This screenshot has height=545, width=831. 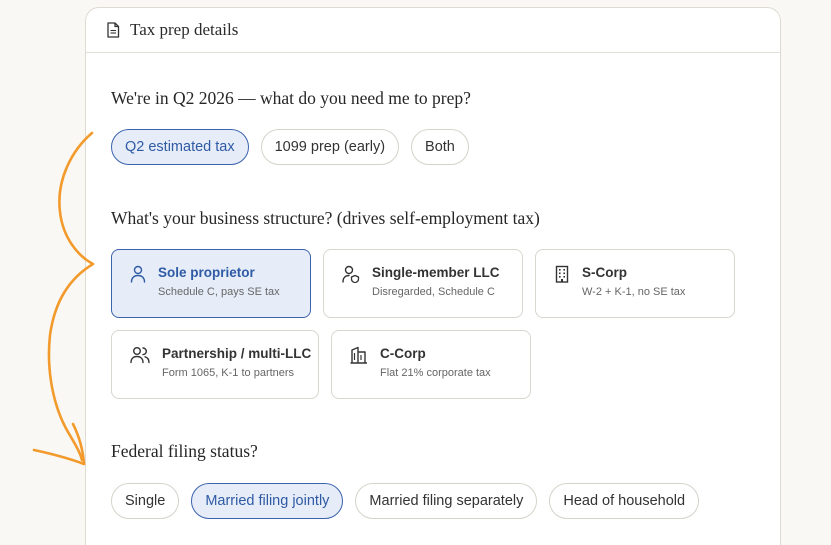 What do you see at coordinates (436, 272) in the screenshot?
I see `option-title: Single-member LLC` at bounding box center [436, 272].